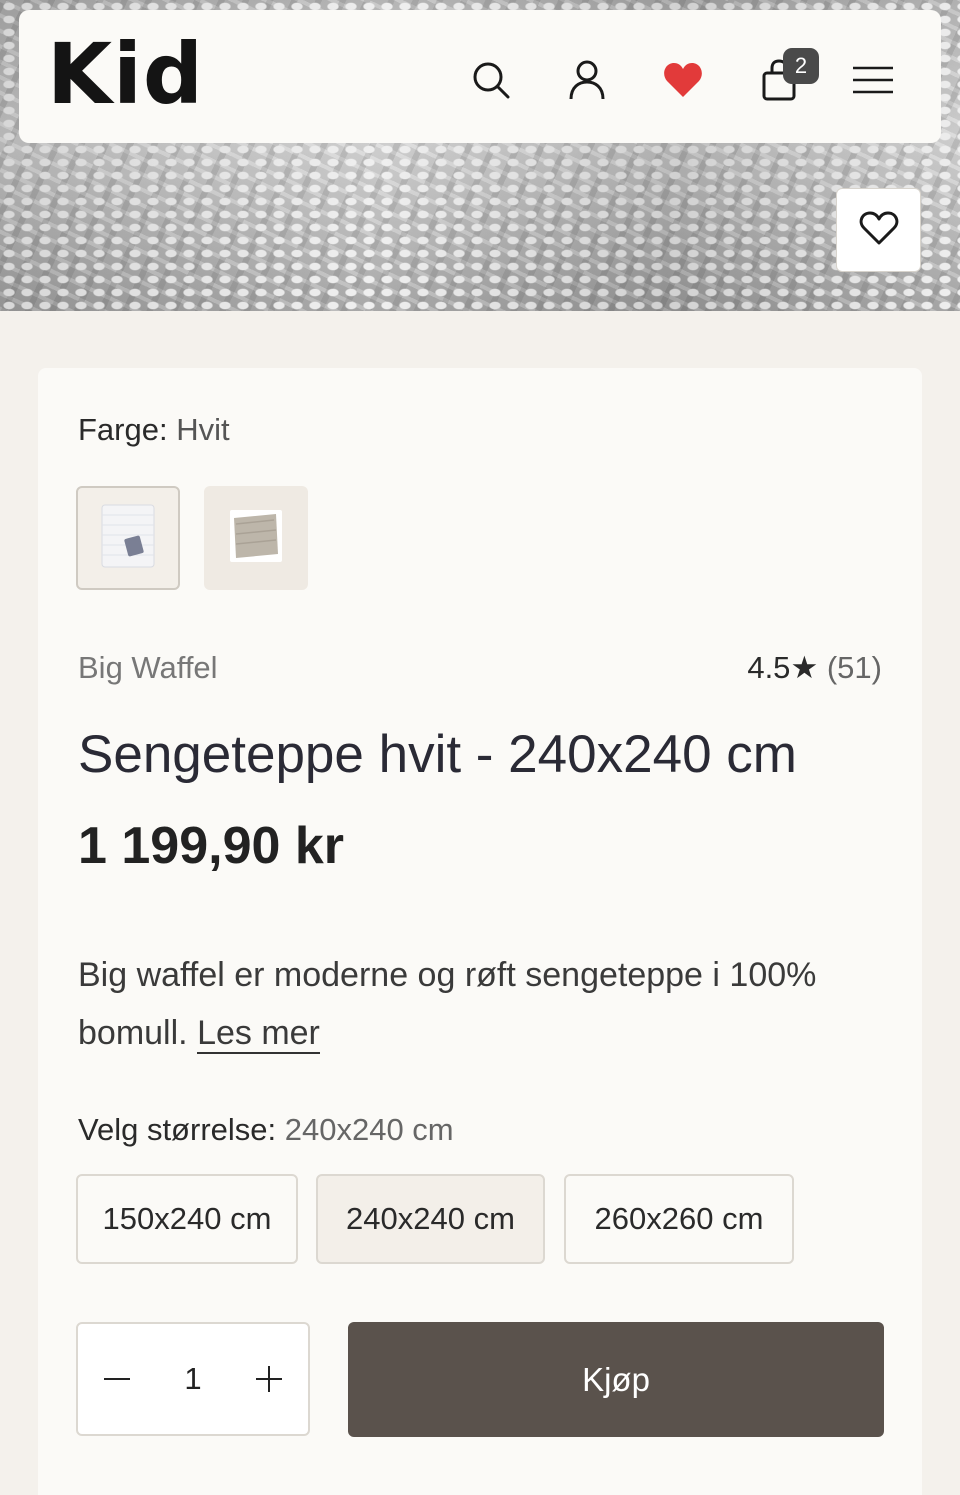 The width and height of the screenshot is (960, 1495). What do you see at coordinates (430, 1219) in the screenshot?
I see `size-option-240x240: 240x240 cm` at bounding box center [430, 1219].